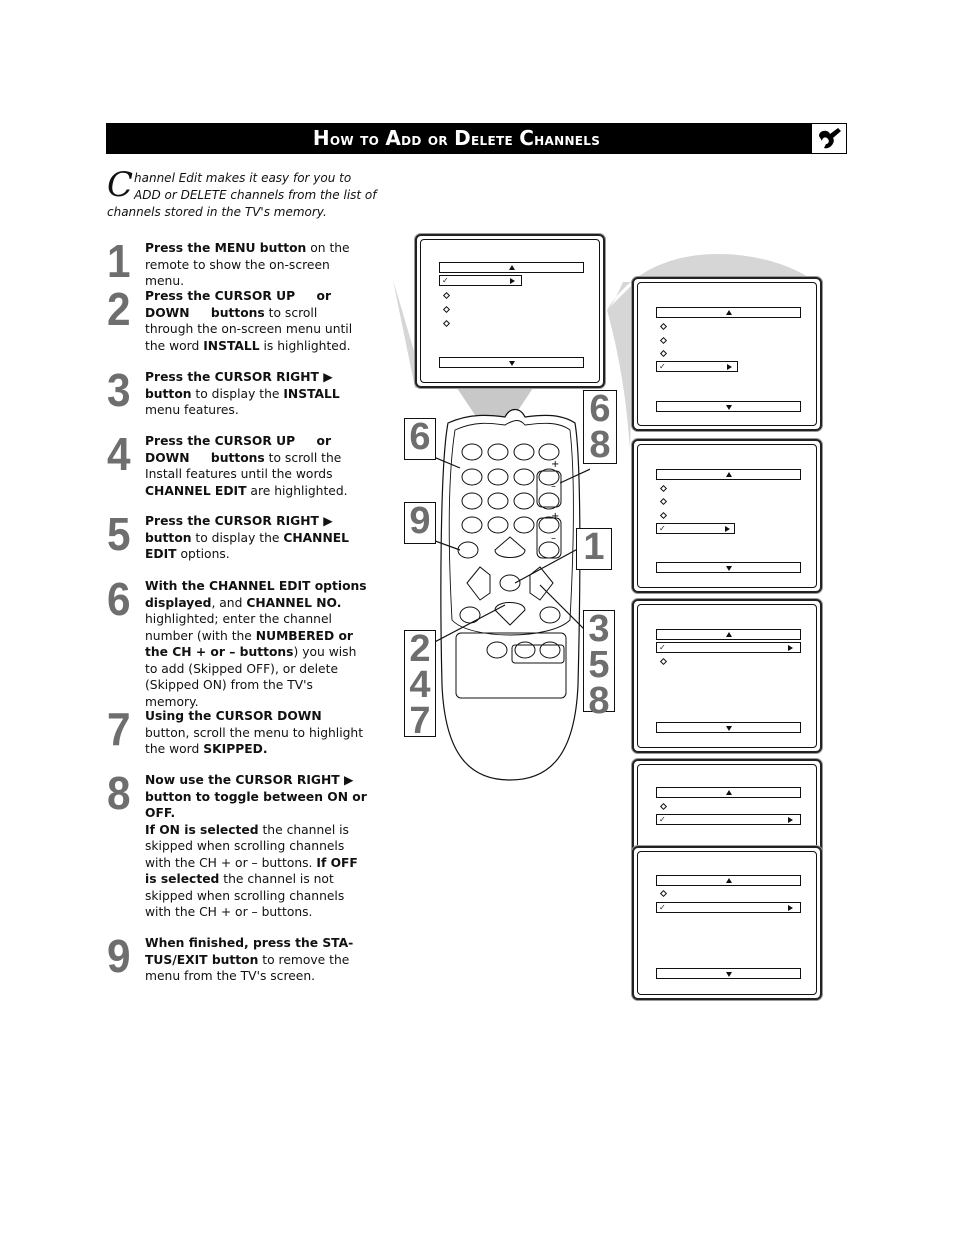 Image resolution: width=954 pixels, height=1235 pixels. What do you see at coordinates (599, 629) in the screenshot?
I see `callout-number: 3` at bounding box center [599, 629].